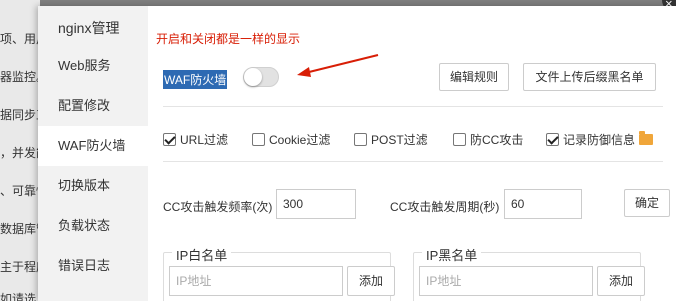 The image size is (676, 301). What do you see at coordinates (20, 191) in the screenshot?
I see `background-text: 、可靠性` at bounding box center [20, 191].